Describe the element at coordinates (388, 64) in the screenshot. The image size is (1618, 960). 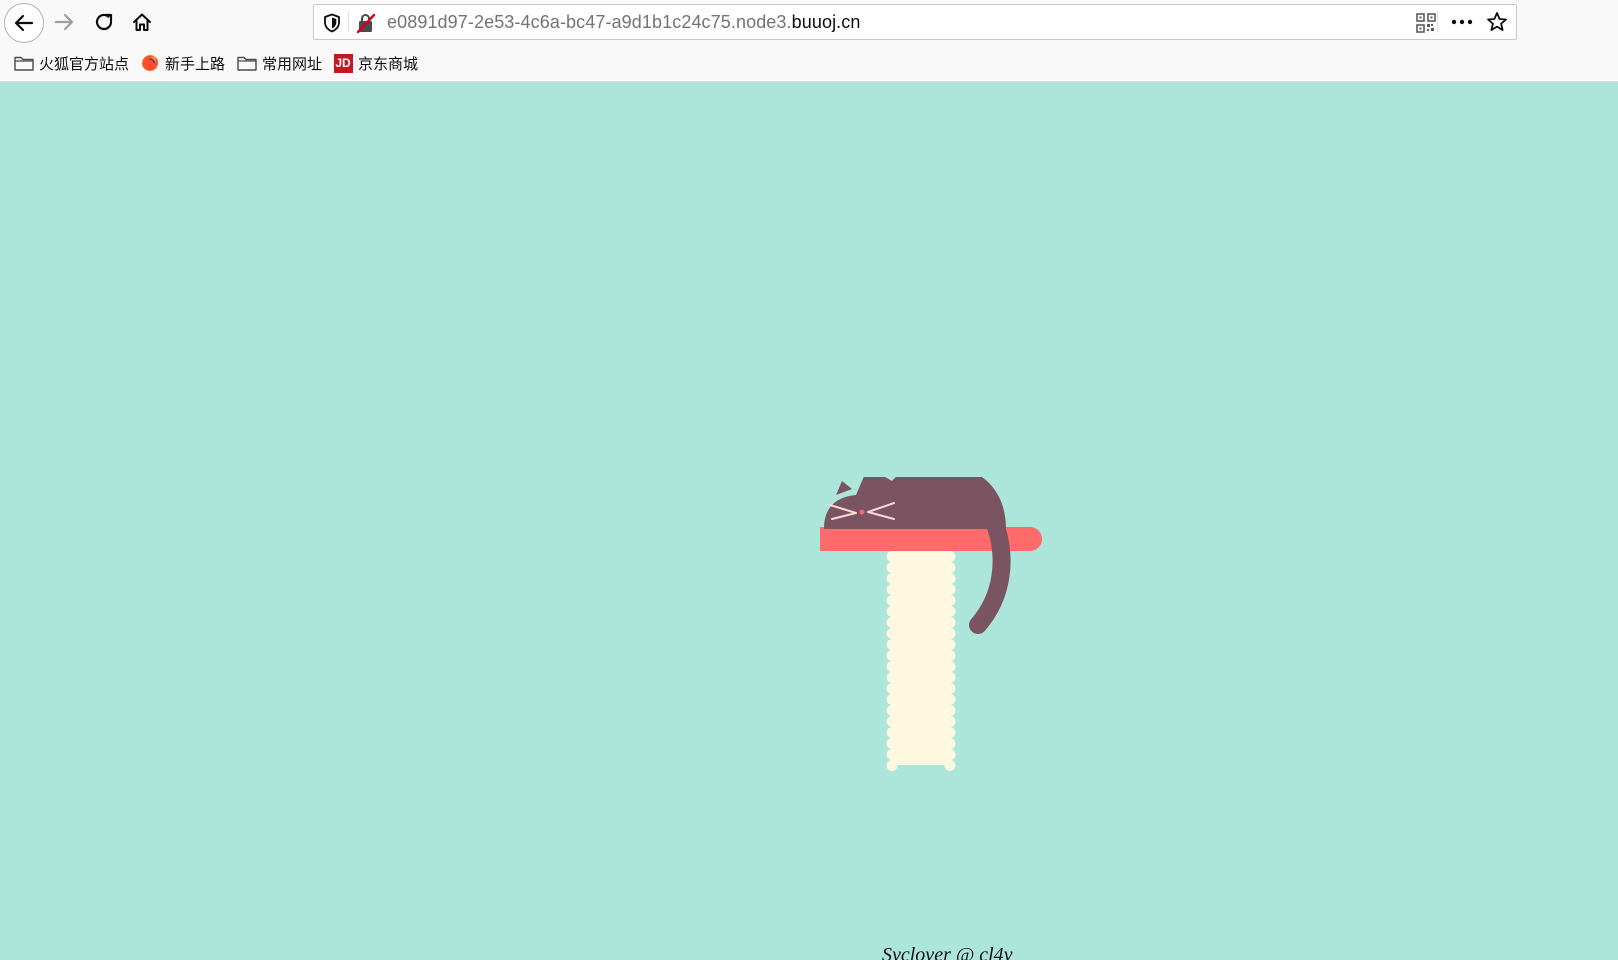
I see `bookmark-label: 京东商城` at that location.